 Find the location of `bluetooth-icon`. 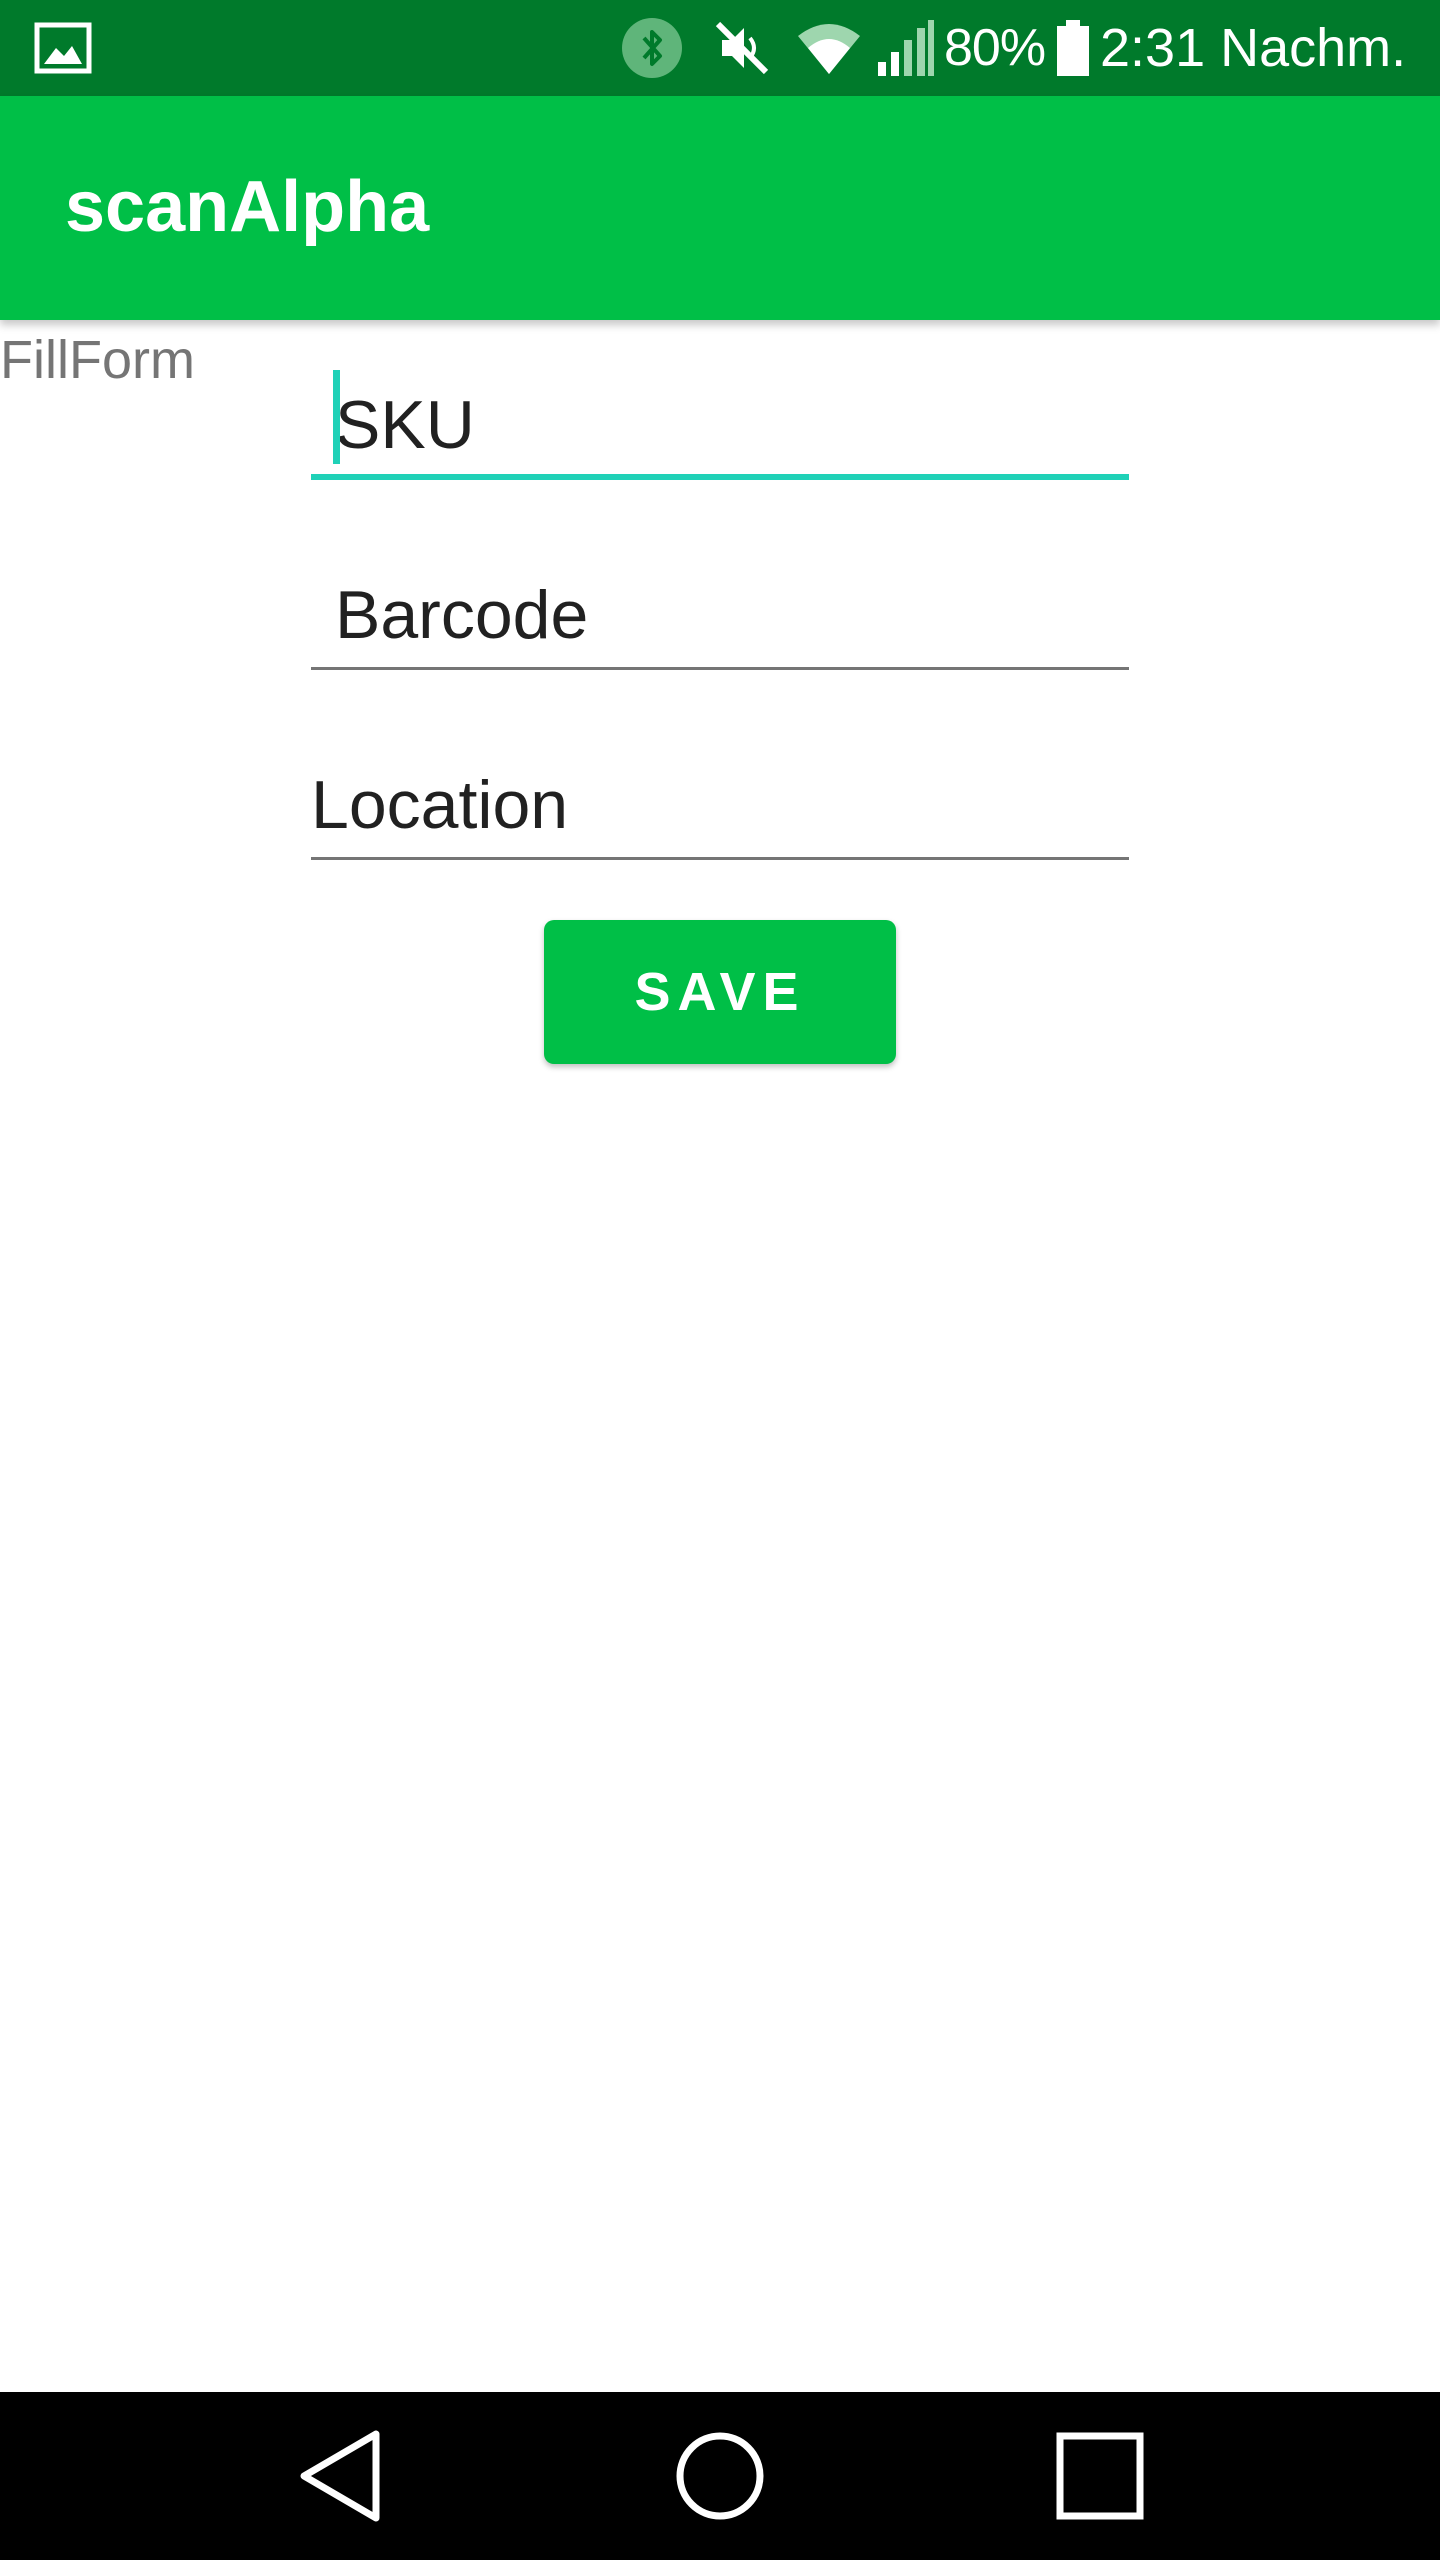

bluetooth-icon is located at coordinates (652, 48).